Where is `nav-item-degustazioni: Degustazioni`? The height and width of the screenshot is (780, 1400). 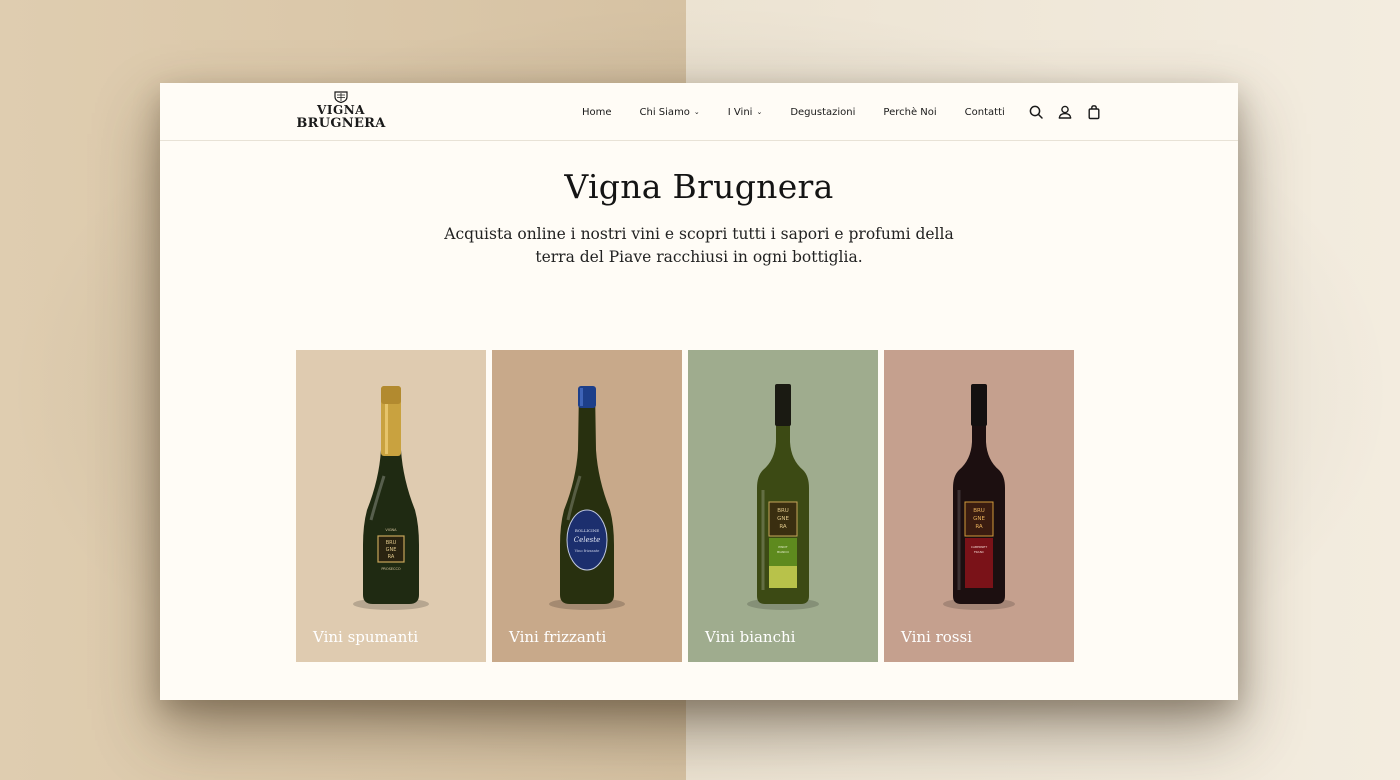 nav-item-degustazioni: Degustazioni is located at coordinates (822, 112).